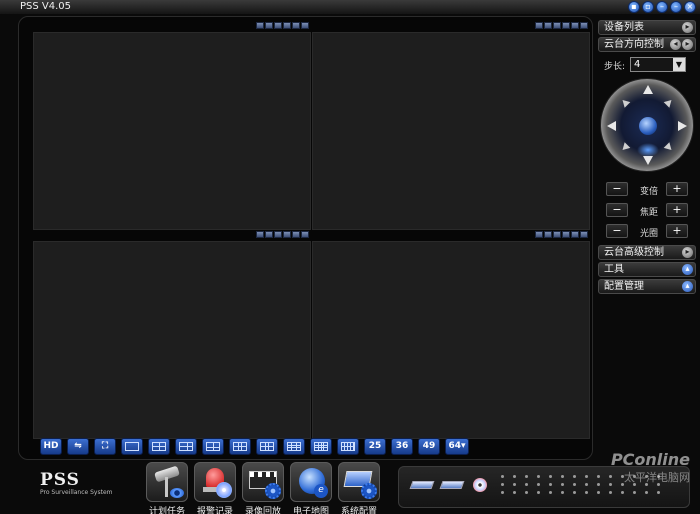 The height and width of the screenshot is (514, 700). Describe the element at coordinates (348, 446) in the screenshot. I see `layout-20-button` at that location.